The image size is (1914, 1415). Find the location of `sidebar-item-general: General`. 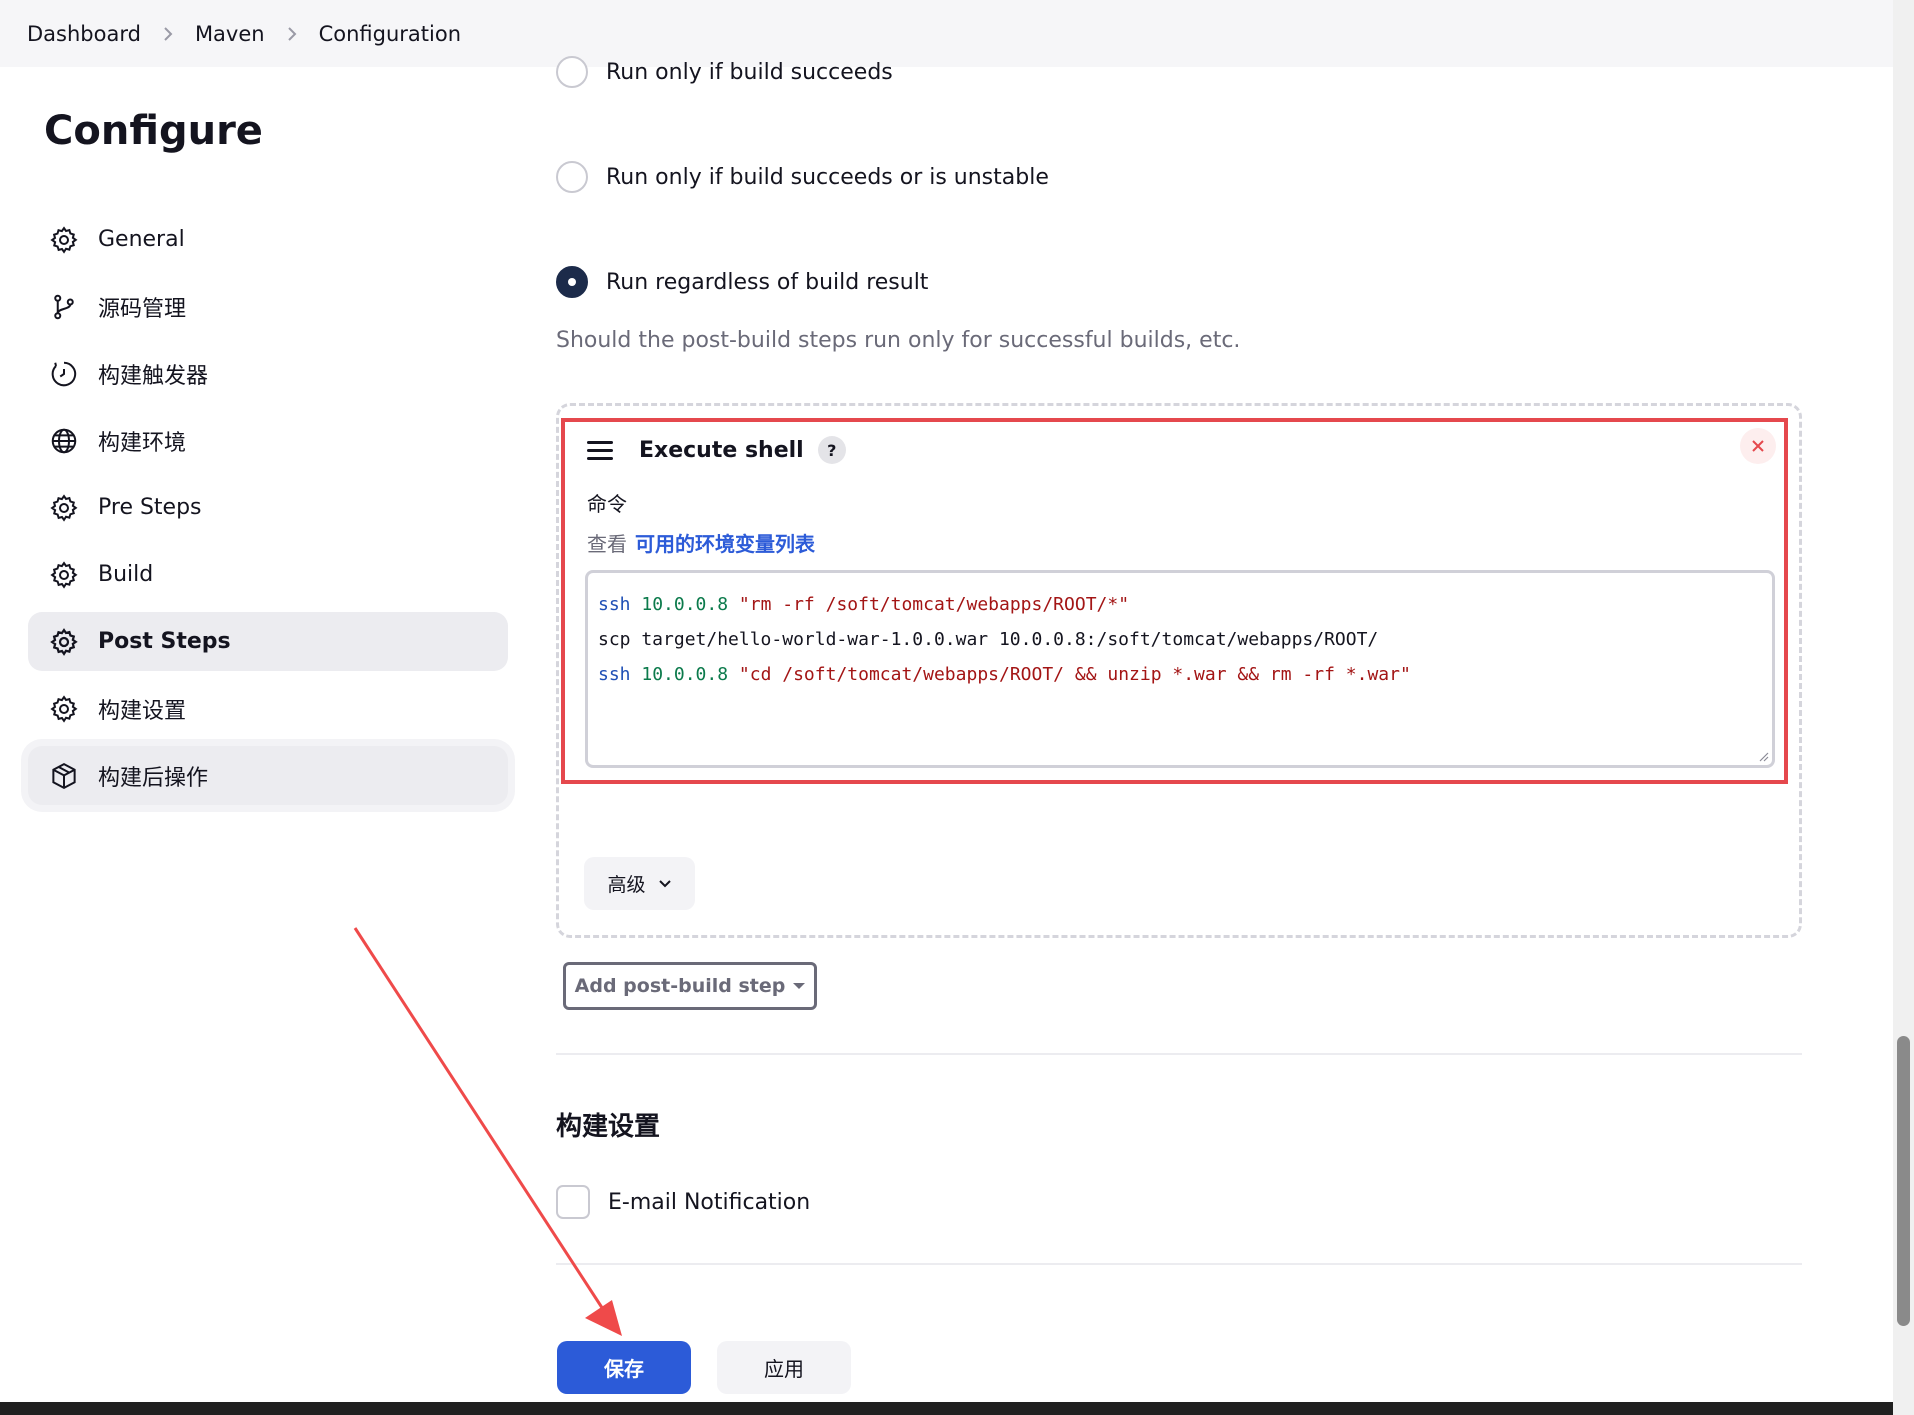

sidebar-item-general: General is located at coordinates (268, 239).